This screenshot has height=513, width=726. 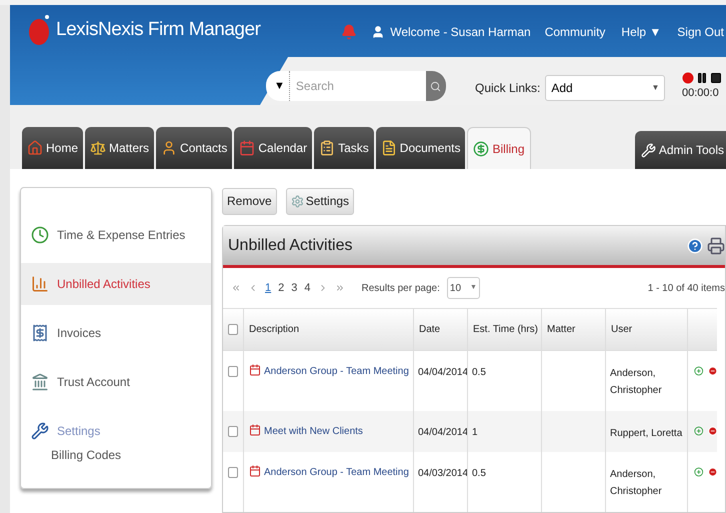 I want to click on table-cell: Ruppert, Loretta, so click(x=646, y=431).